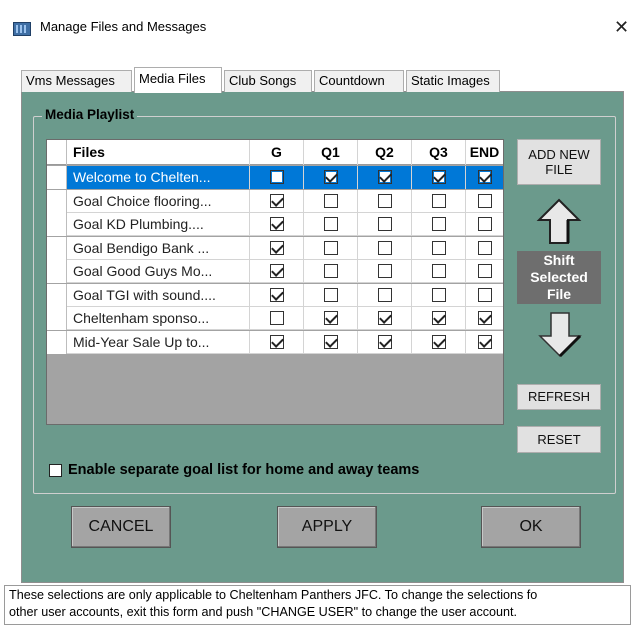 The image size is (635, 627). I want to click on column-header-q2: Q2, so click(385, 152).